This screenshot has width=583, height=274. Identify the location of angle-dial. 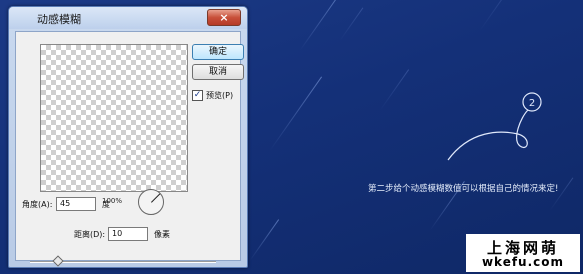
(151, 202).